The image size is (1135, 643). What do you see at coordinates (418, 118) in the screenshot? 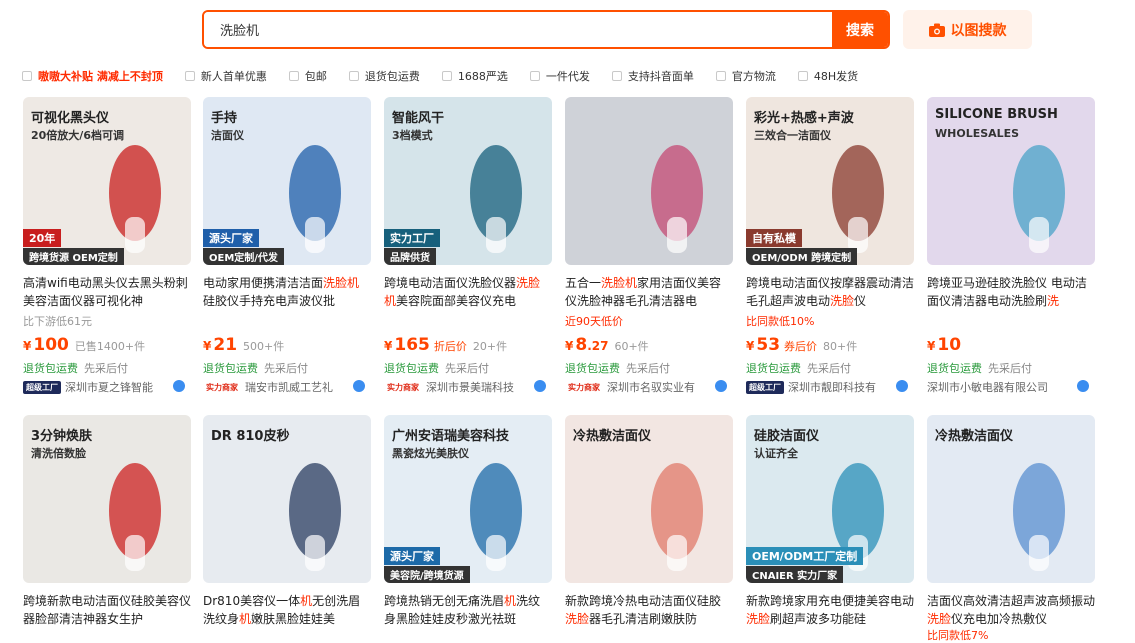
I see `image-caption: 智能风干` at bounding box center [418, 118].